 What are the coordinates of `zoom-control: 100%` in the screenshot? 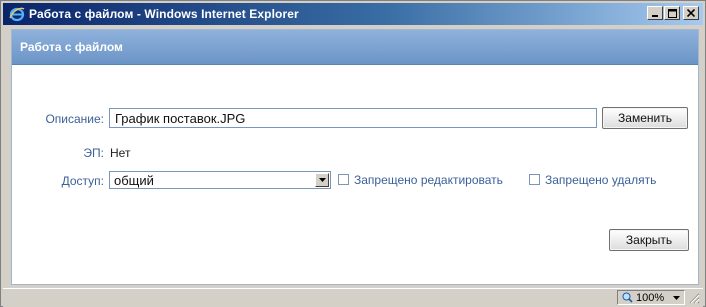 It's located at (651, 297).